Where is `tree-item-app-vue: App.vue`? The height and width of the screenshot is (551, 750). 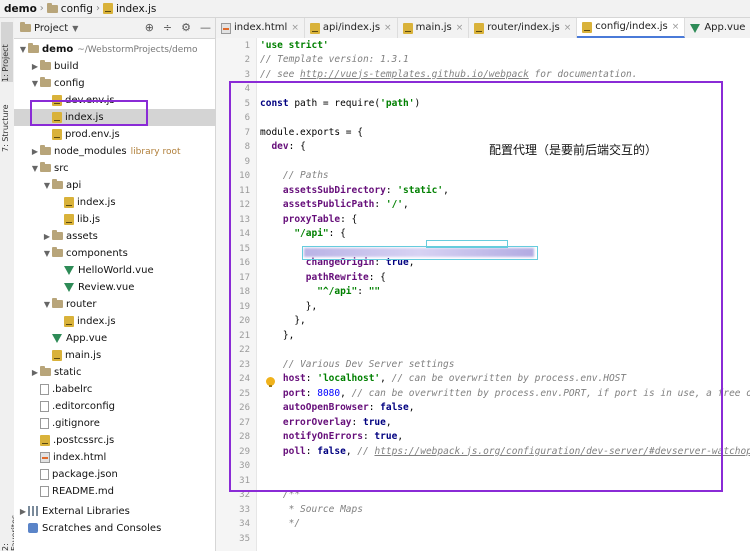
tree-item-app-vue: App.vue is located at coordinates (115, 338).